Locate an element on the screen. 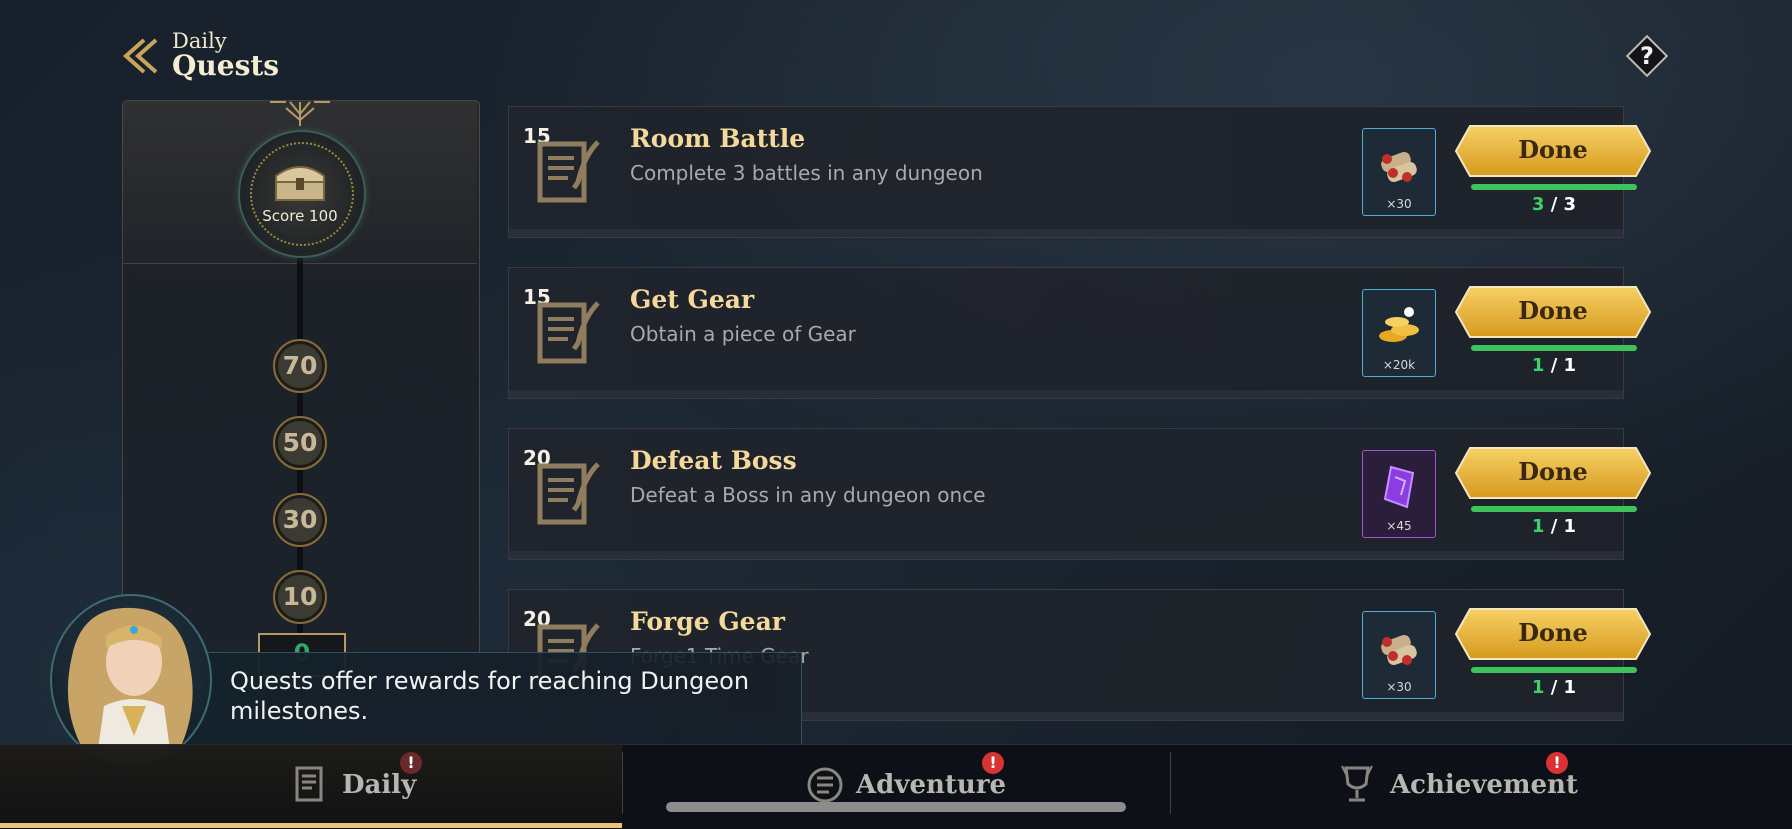  reward-quantity: ×20k is located at coordinates (1399, 365).